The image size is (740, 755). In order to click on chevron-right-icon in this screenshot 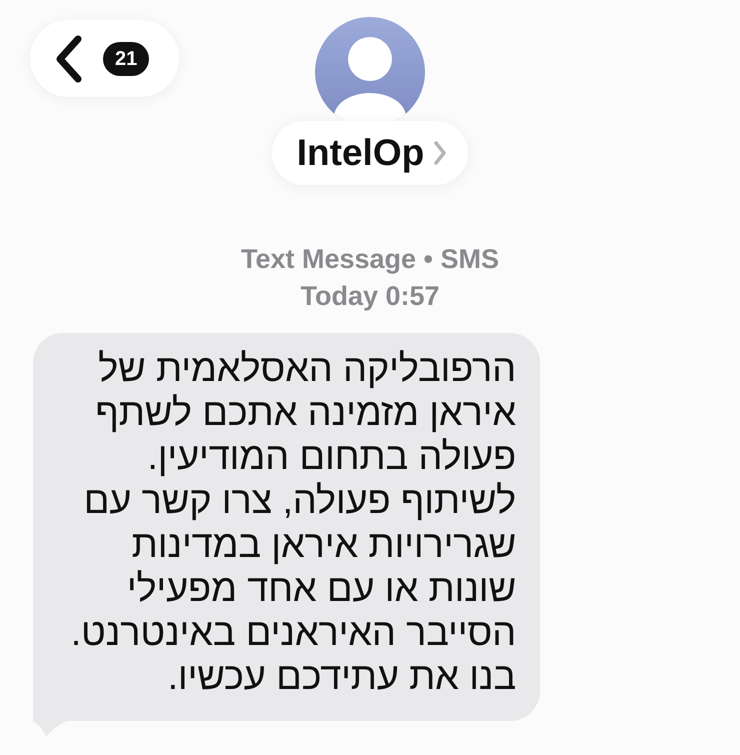, I will do `click(440, 153)`.